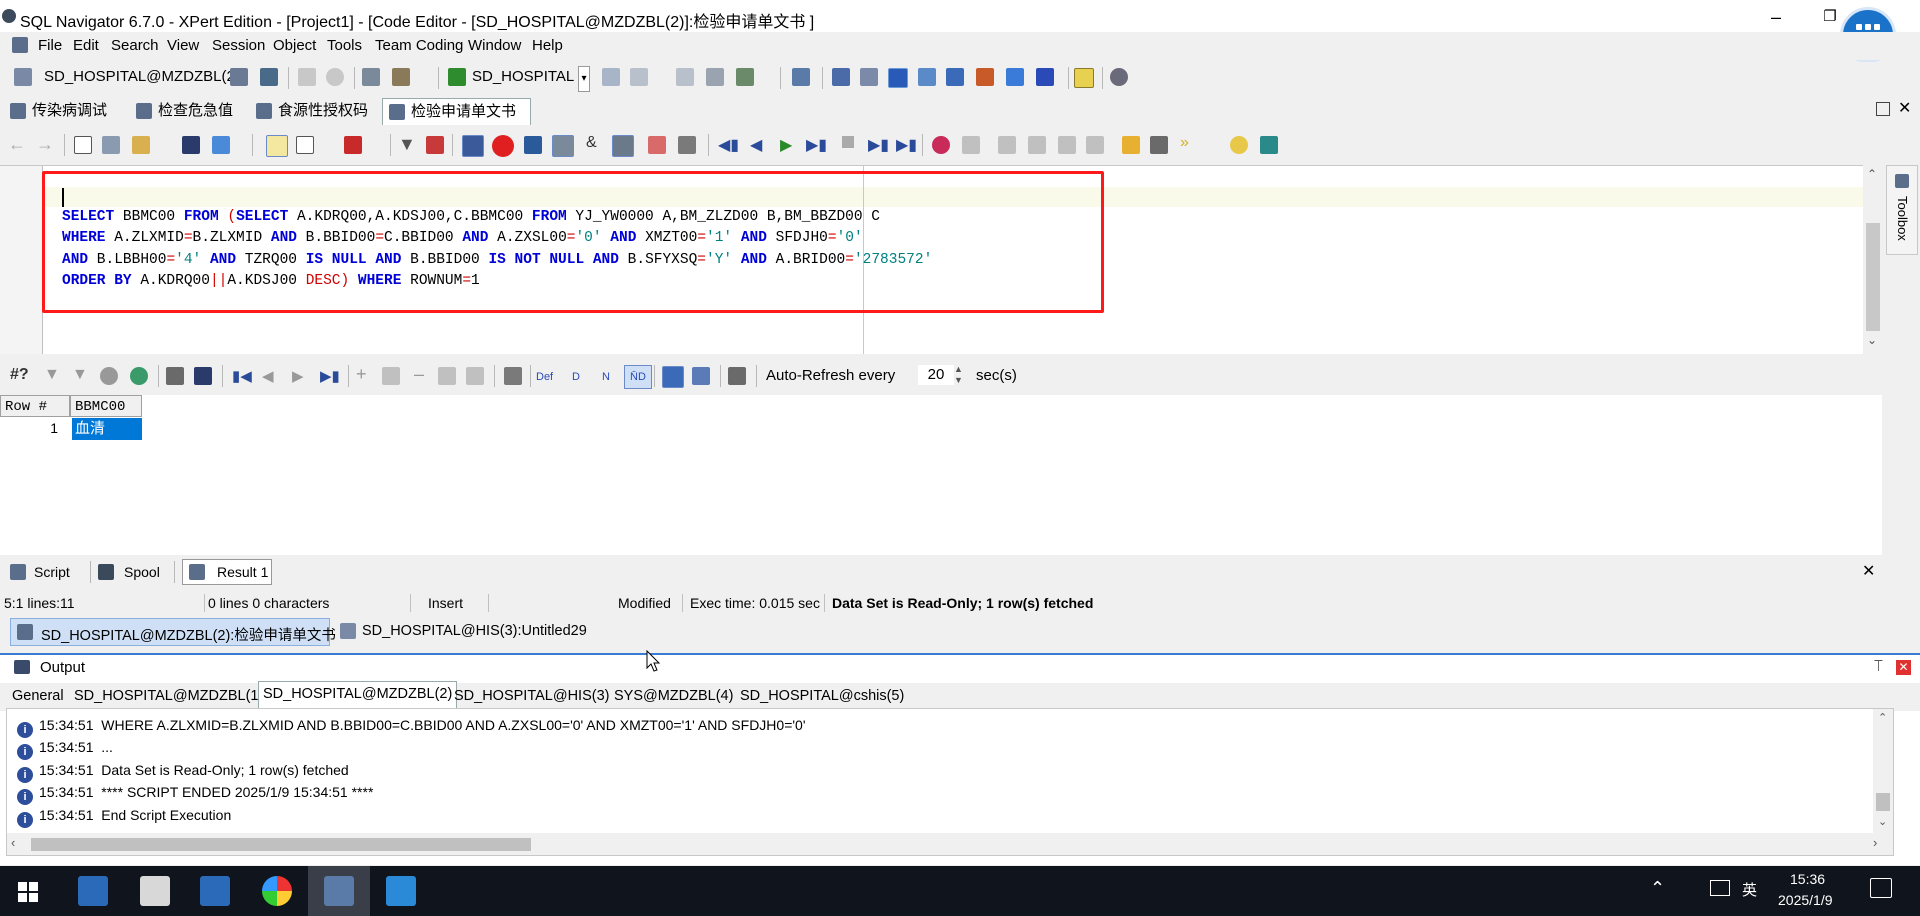 The height and width of the screenshot is (916, 1920). I want to click on pin-icon: ⟙, so click(1878, 666).